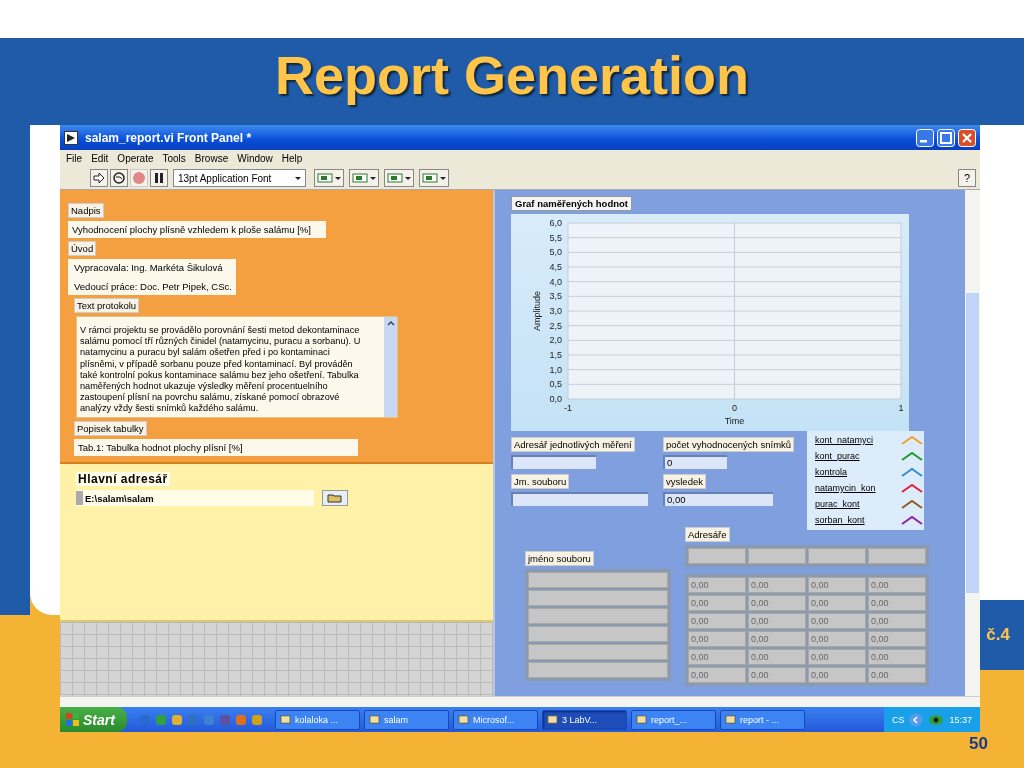 The image size is (1024, 768). What do you see at coordinates (571, 203) in the screenshot?
I see `graph-title: Graf naměřených hodnot` at bounding box center [571, 203].